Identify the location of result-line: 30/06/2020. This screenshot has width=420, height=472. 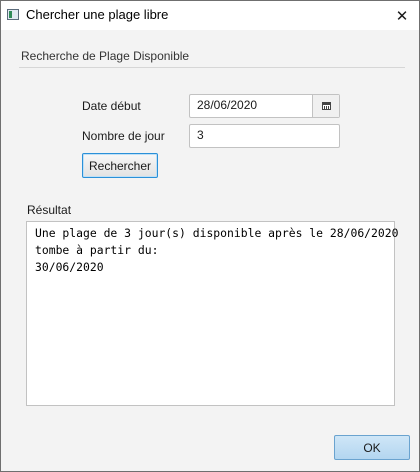
(69, 267).